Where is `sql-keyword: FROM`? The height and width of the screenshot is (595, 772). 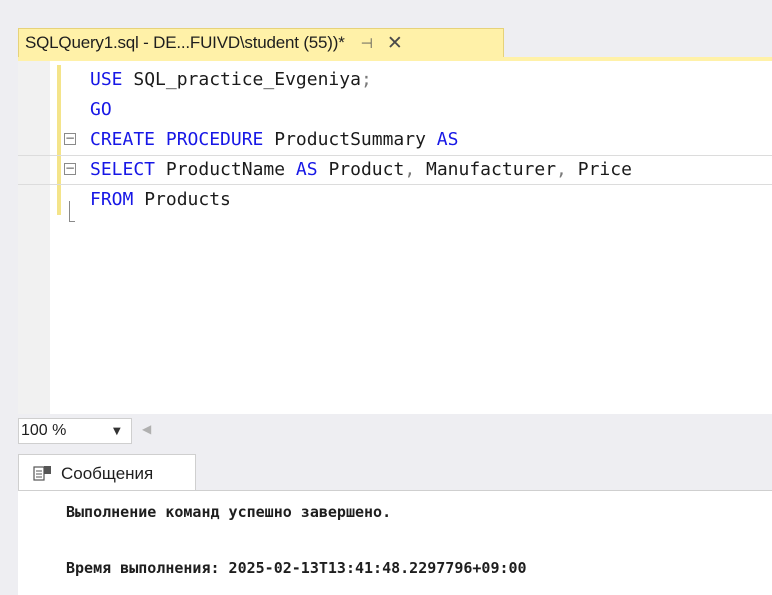 sql-keyword: FROM is located at coordinates (112, 199).